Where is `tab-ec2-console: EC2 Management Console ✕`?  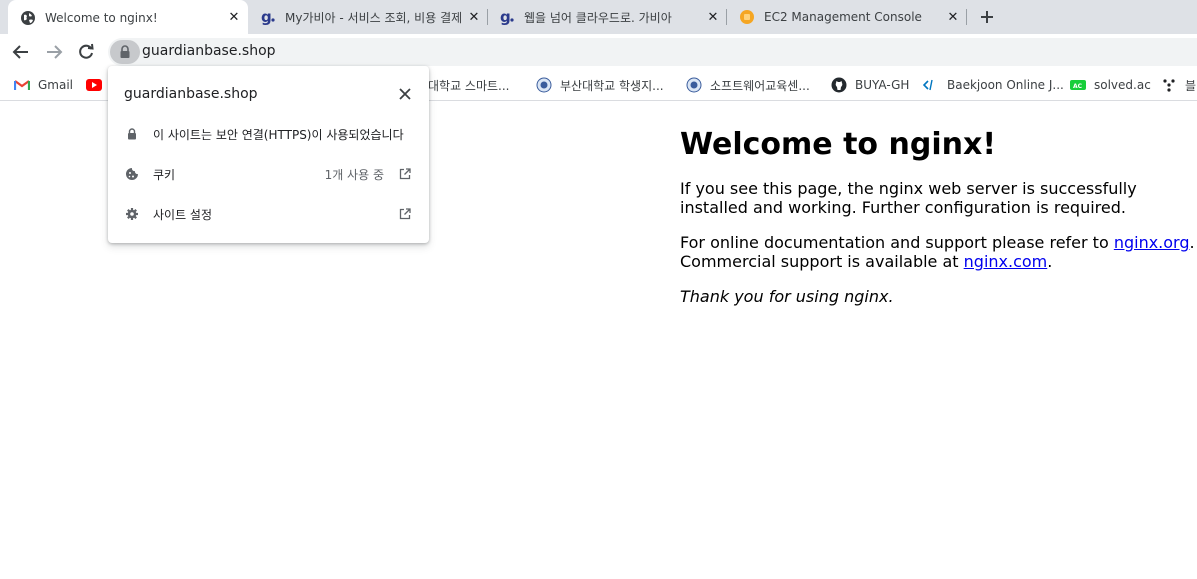 tab-ec2-console: EC2 Management Console ✕ is located at coordinates (847, 17).